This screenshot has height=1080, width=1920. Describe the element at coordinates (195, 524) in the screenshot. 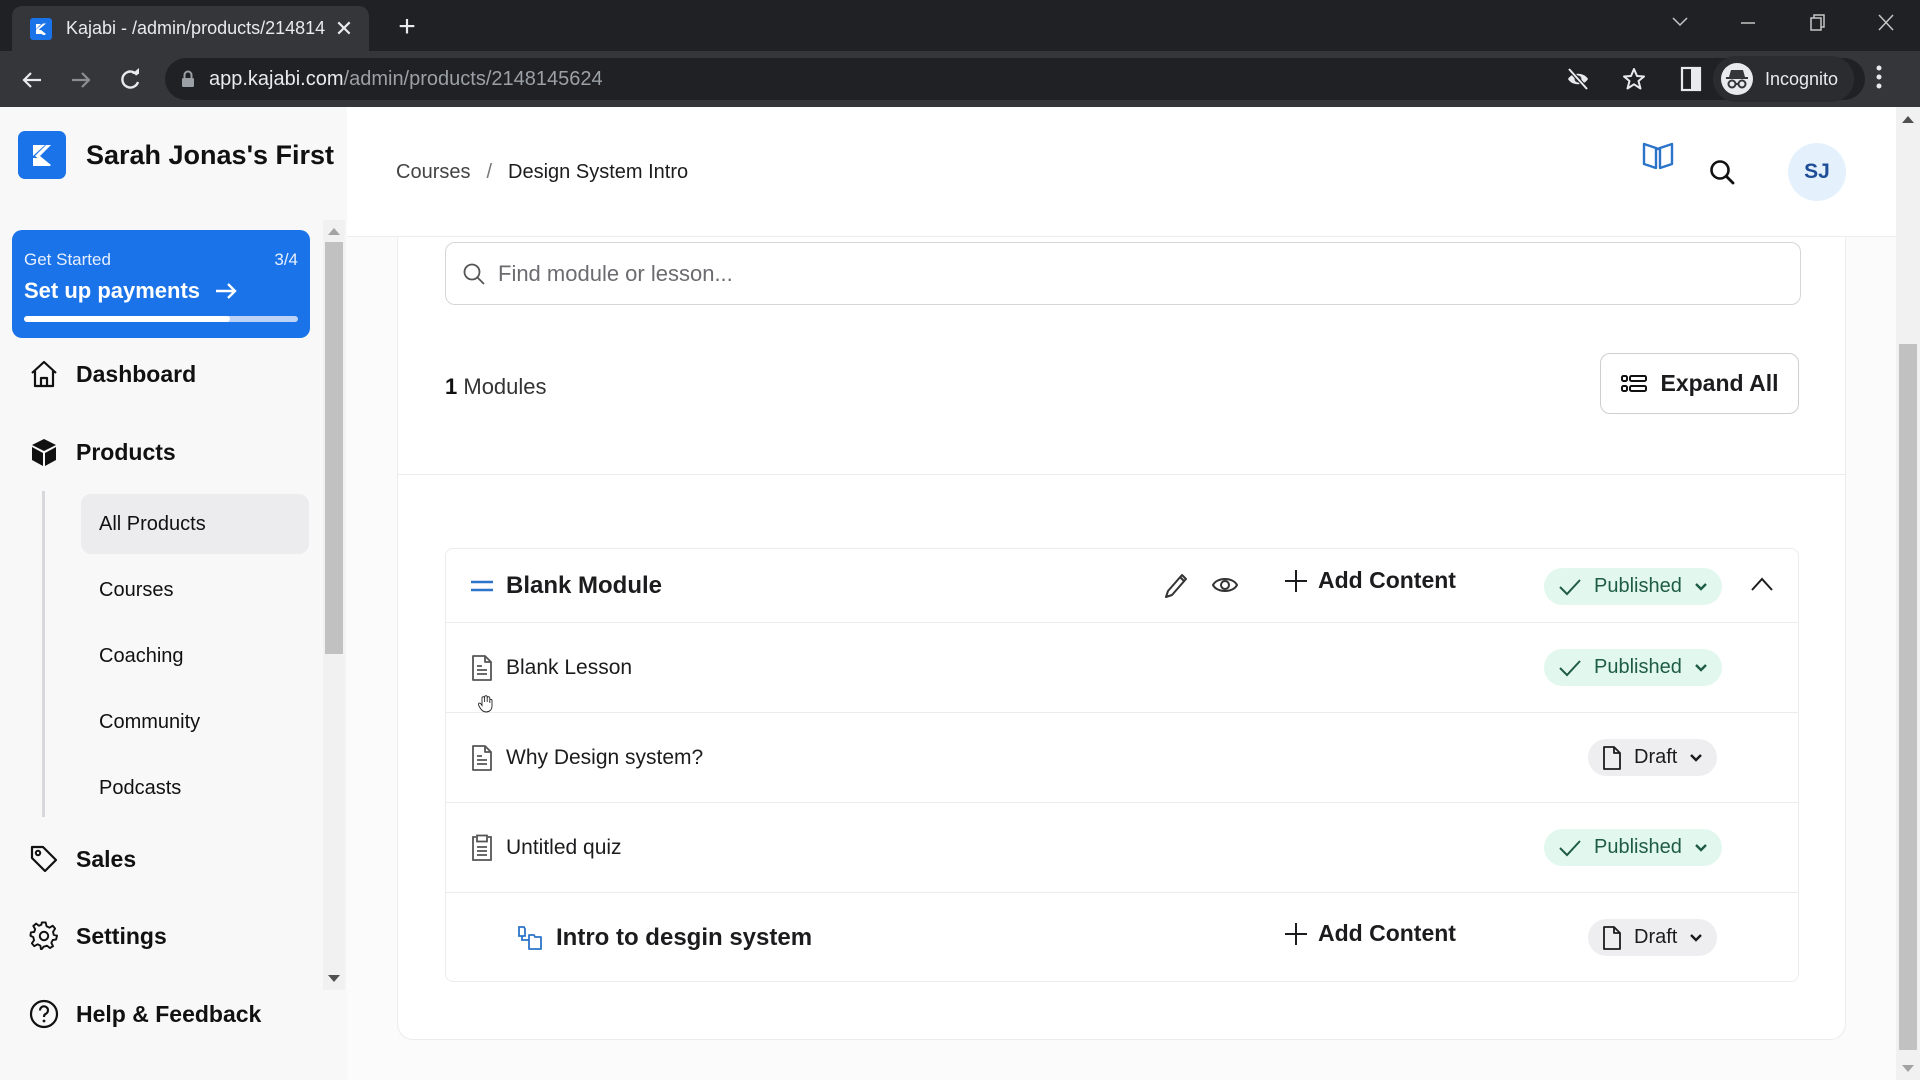

I see `sidebar-subitem-all-products: All Products` at that location.